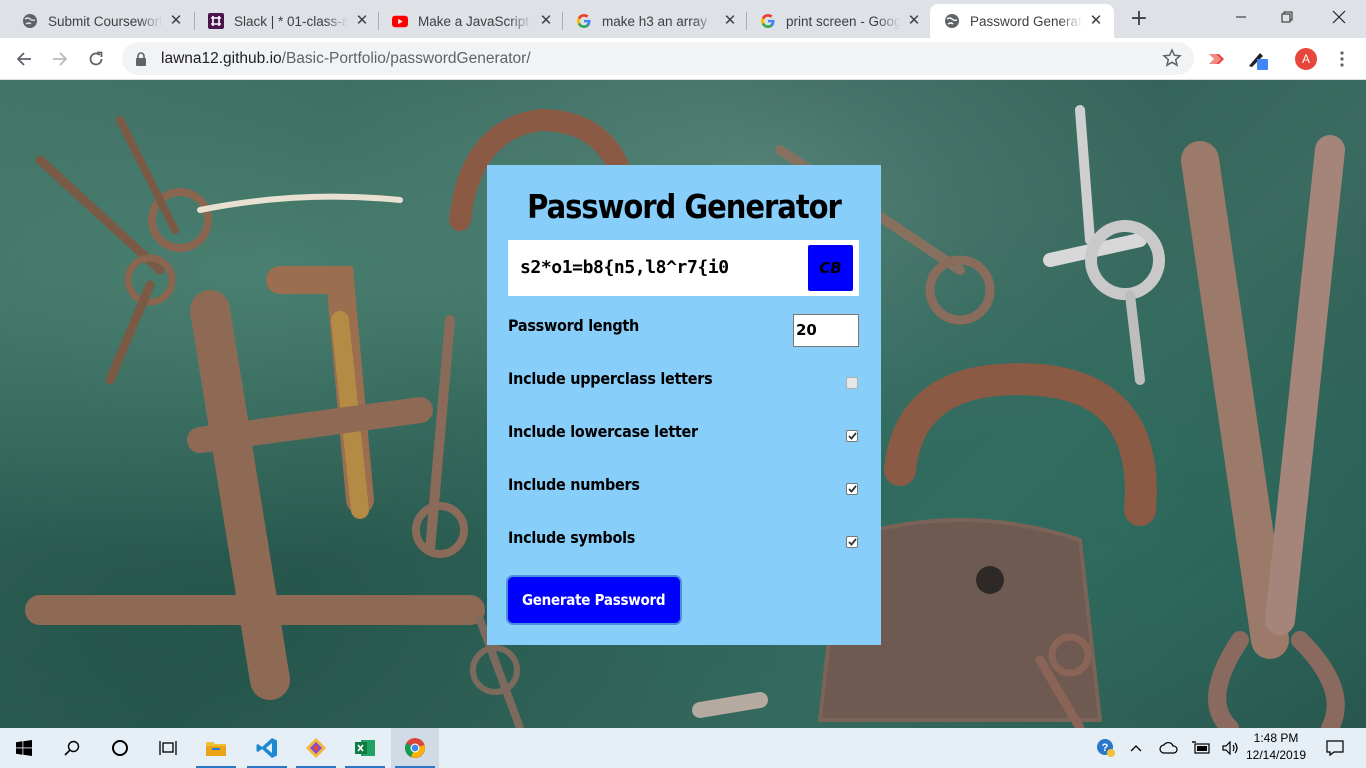 This screenshot has height=768, width=1366. I want to click on close-window-button, so click(1339, 17).